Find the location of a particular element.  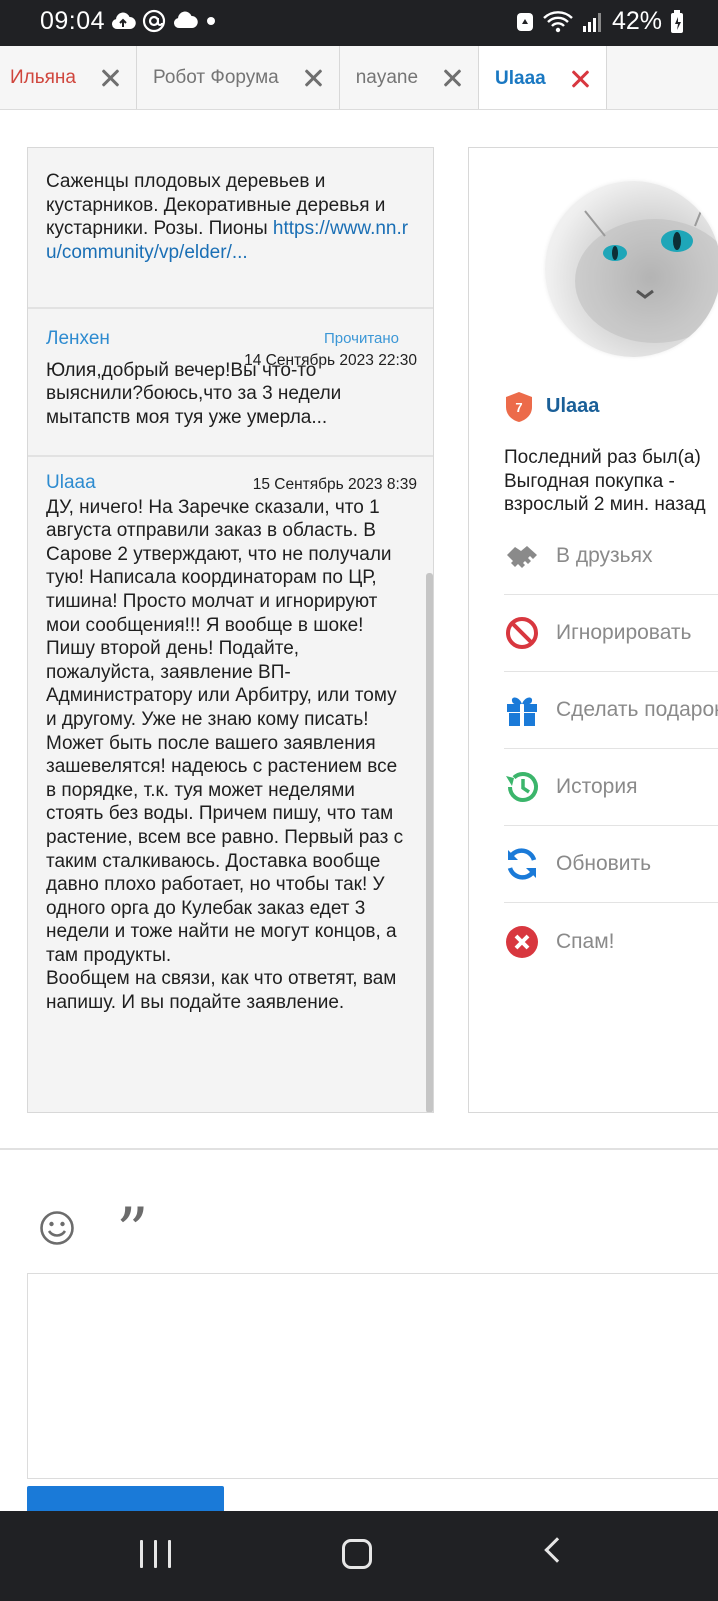

handshake-icon is located at coordinates (522, 556).